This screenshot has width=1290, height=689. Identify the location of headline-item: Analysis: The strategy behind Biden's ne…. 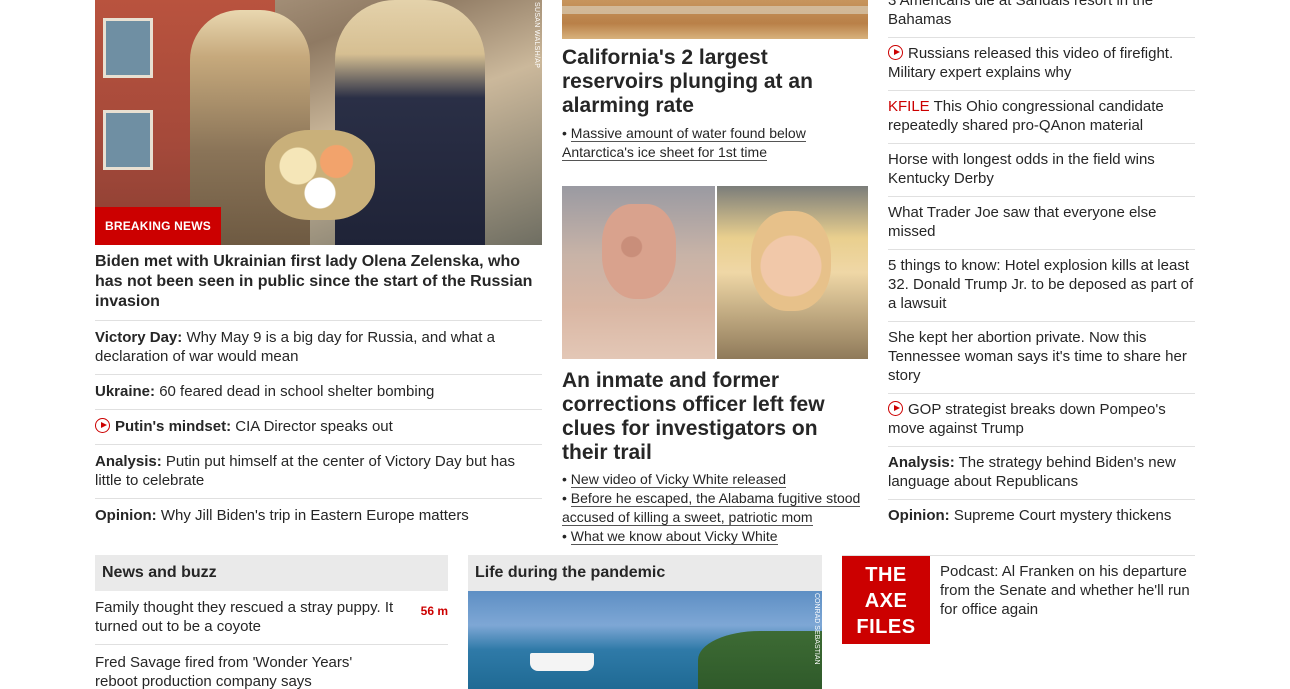
(1041, 473).